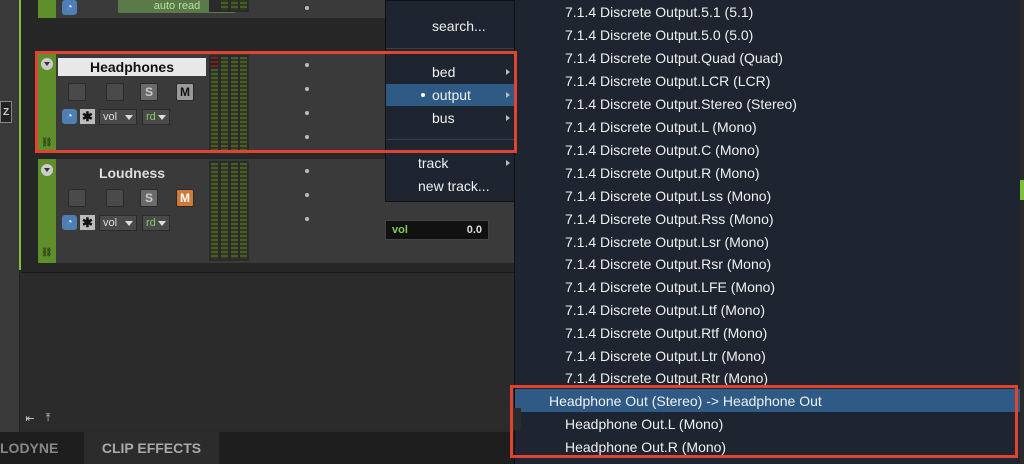  Describe the element at coordinates (767, 286) in the screenshot. I see `output-item: 7.1.4 Discrete Output.LFE (Mono)` at that location.